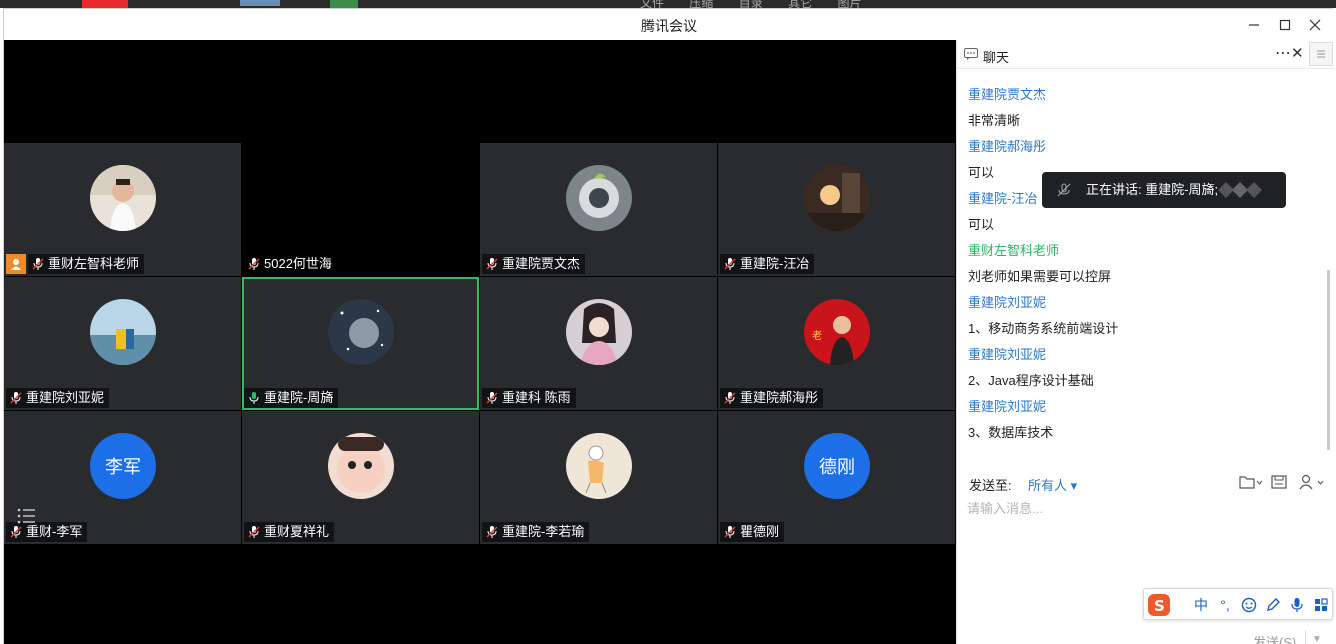  I want to click on participant-name: 重建科 陈雨, so click(529, 398).